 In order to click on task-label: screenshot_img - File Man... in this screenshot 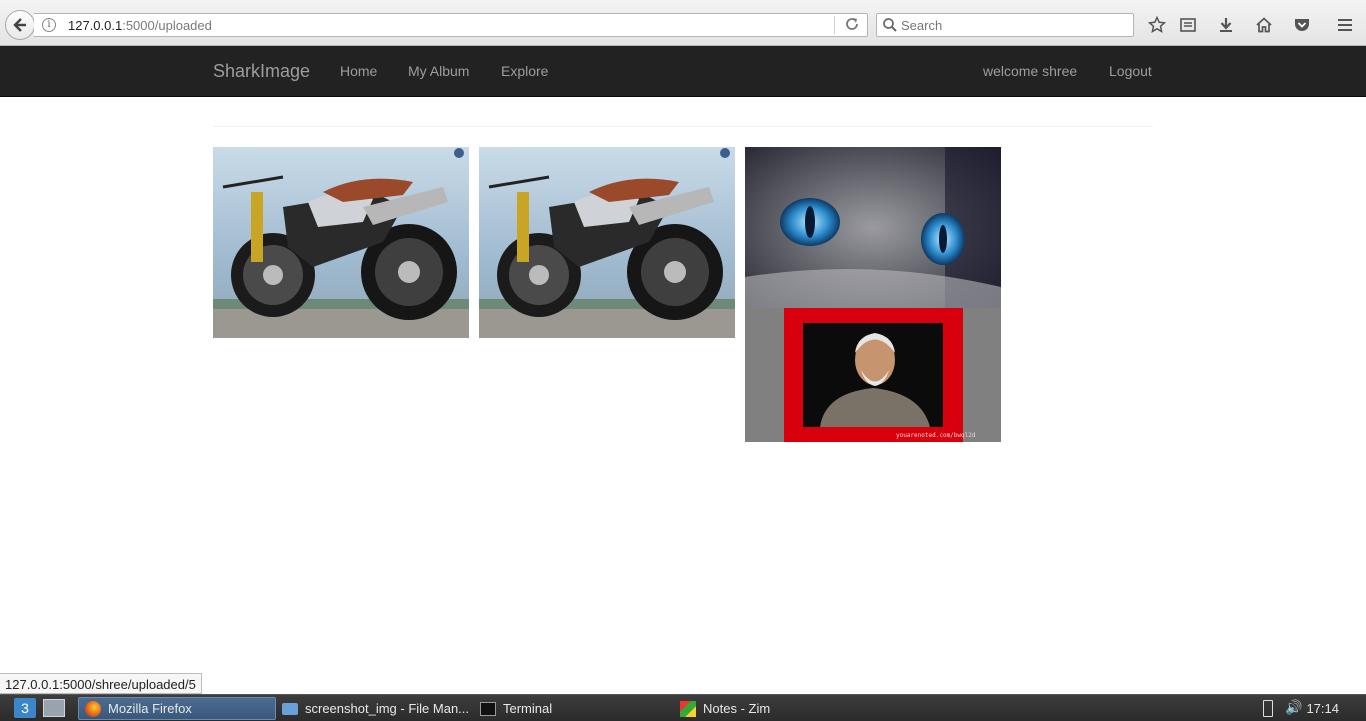, I will do `click(387, 708)`.